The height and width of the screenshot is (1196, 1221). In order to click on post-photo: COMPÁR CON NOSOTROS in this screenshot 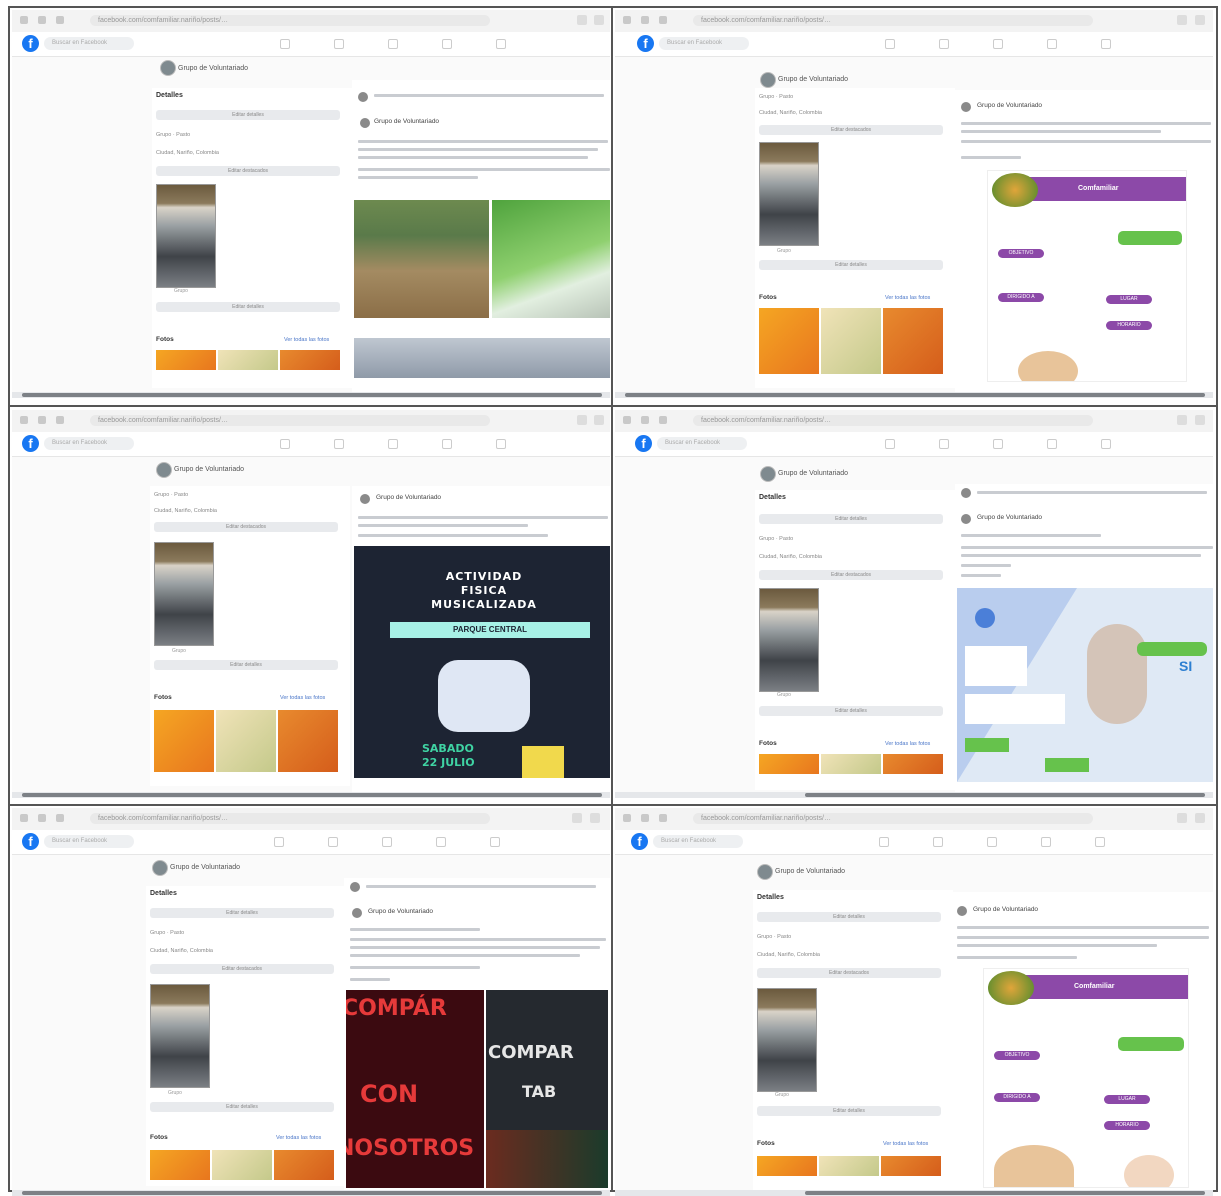, I will do `click(415, 1089)`.